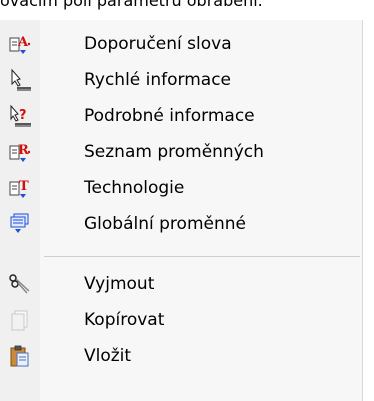  What do you see at coordinates (23, 150) in the screenshot?
I see `svg-text: R` at bounding box center [23, 150].